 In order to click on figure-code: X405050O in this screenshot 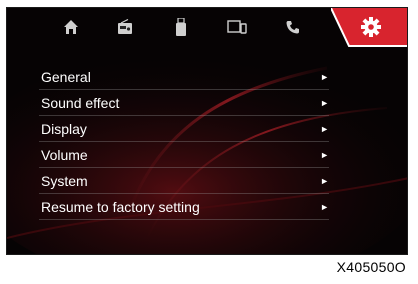, I will do `click(371, 267)`.